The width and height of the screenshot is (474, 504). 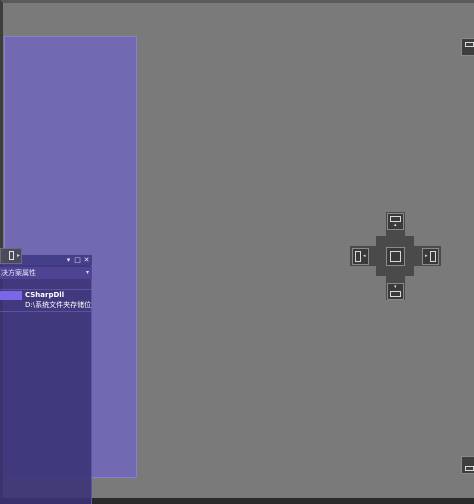 What do you see at coordinates (68, 260) in the screenshot?
I see `panel-menu-icon: ▾` at bounding box center [68, 260].